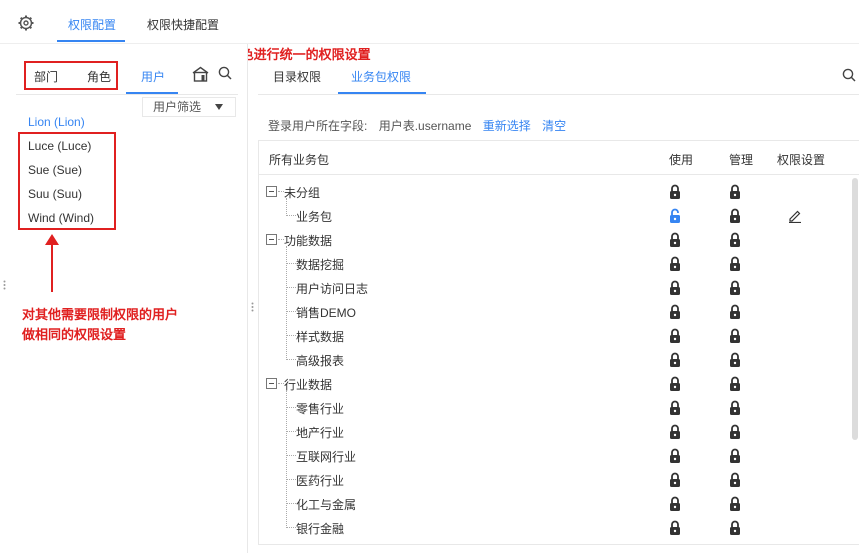 This screenshot has width=859, height=553. What do you see at coordinates (74, 334) in the screenshot?
I see `annotation-bottom-line2: 做相同的权限设置` at bounding box center [74, 334].